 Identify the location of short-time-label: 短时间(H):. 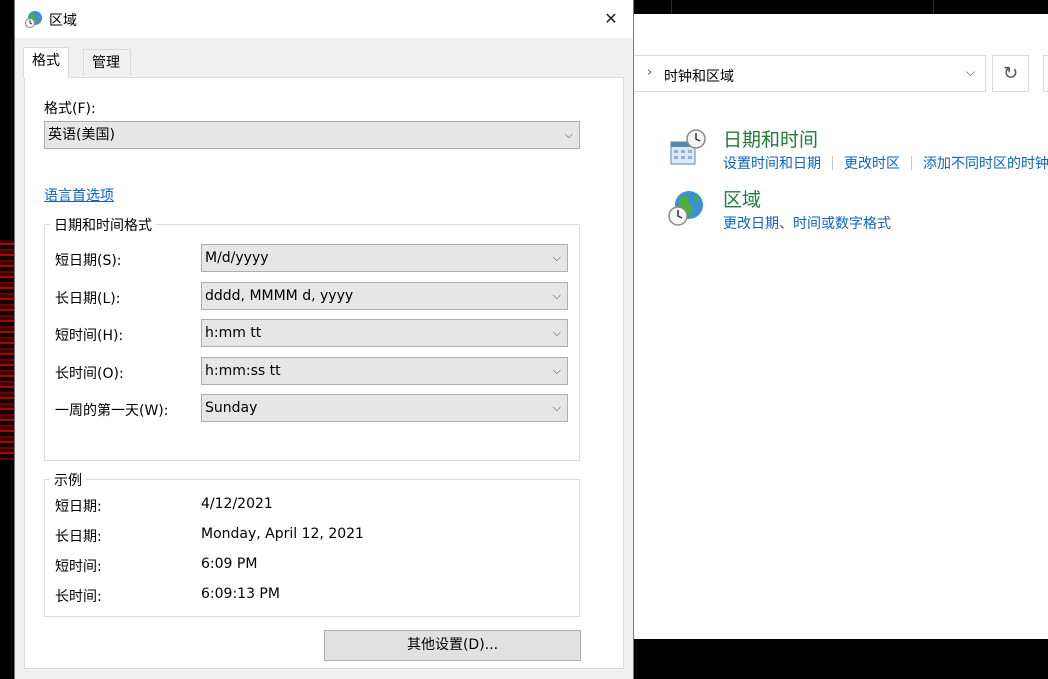
(89, 336).